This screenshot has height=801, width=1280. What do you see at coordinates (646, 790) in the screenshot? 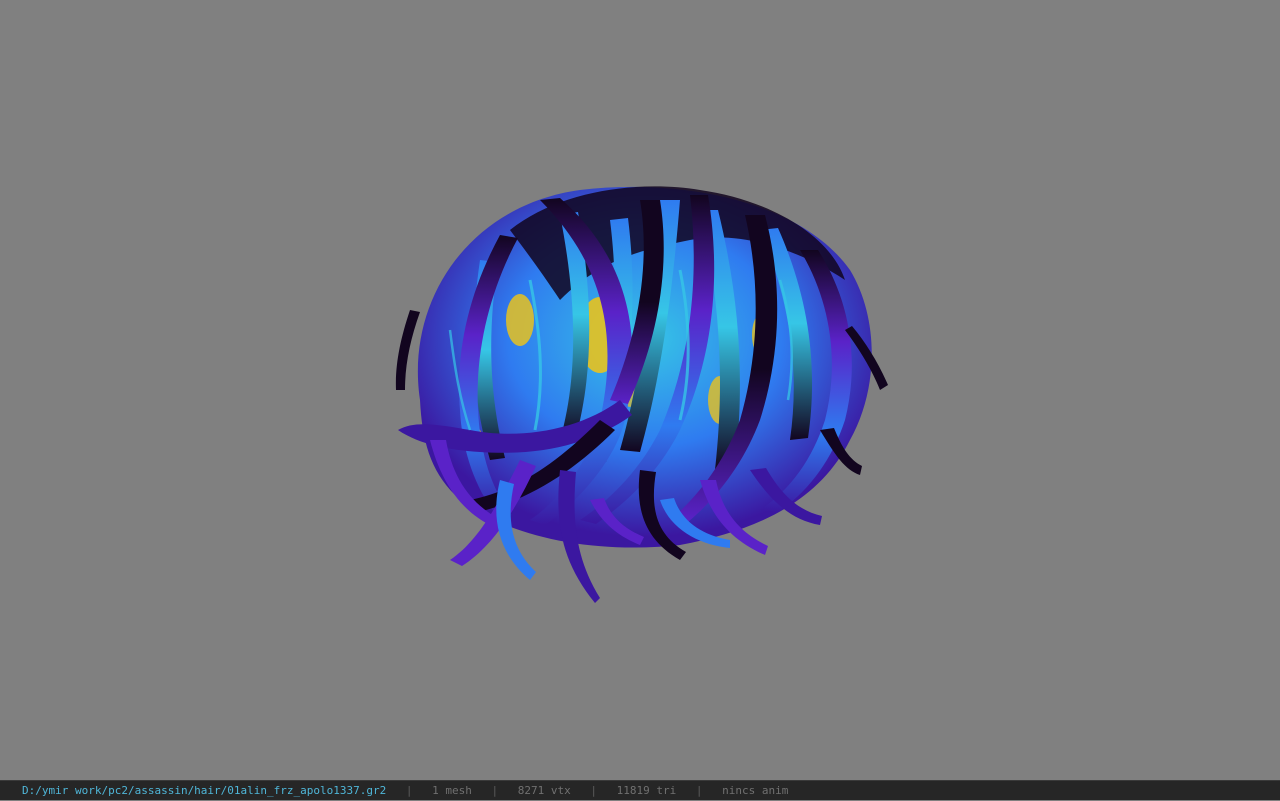
I see `status-triangle-count: 11819 tri` at bounding box center [646, 790].